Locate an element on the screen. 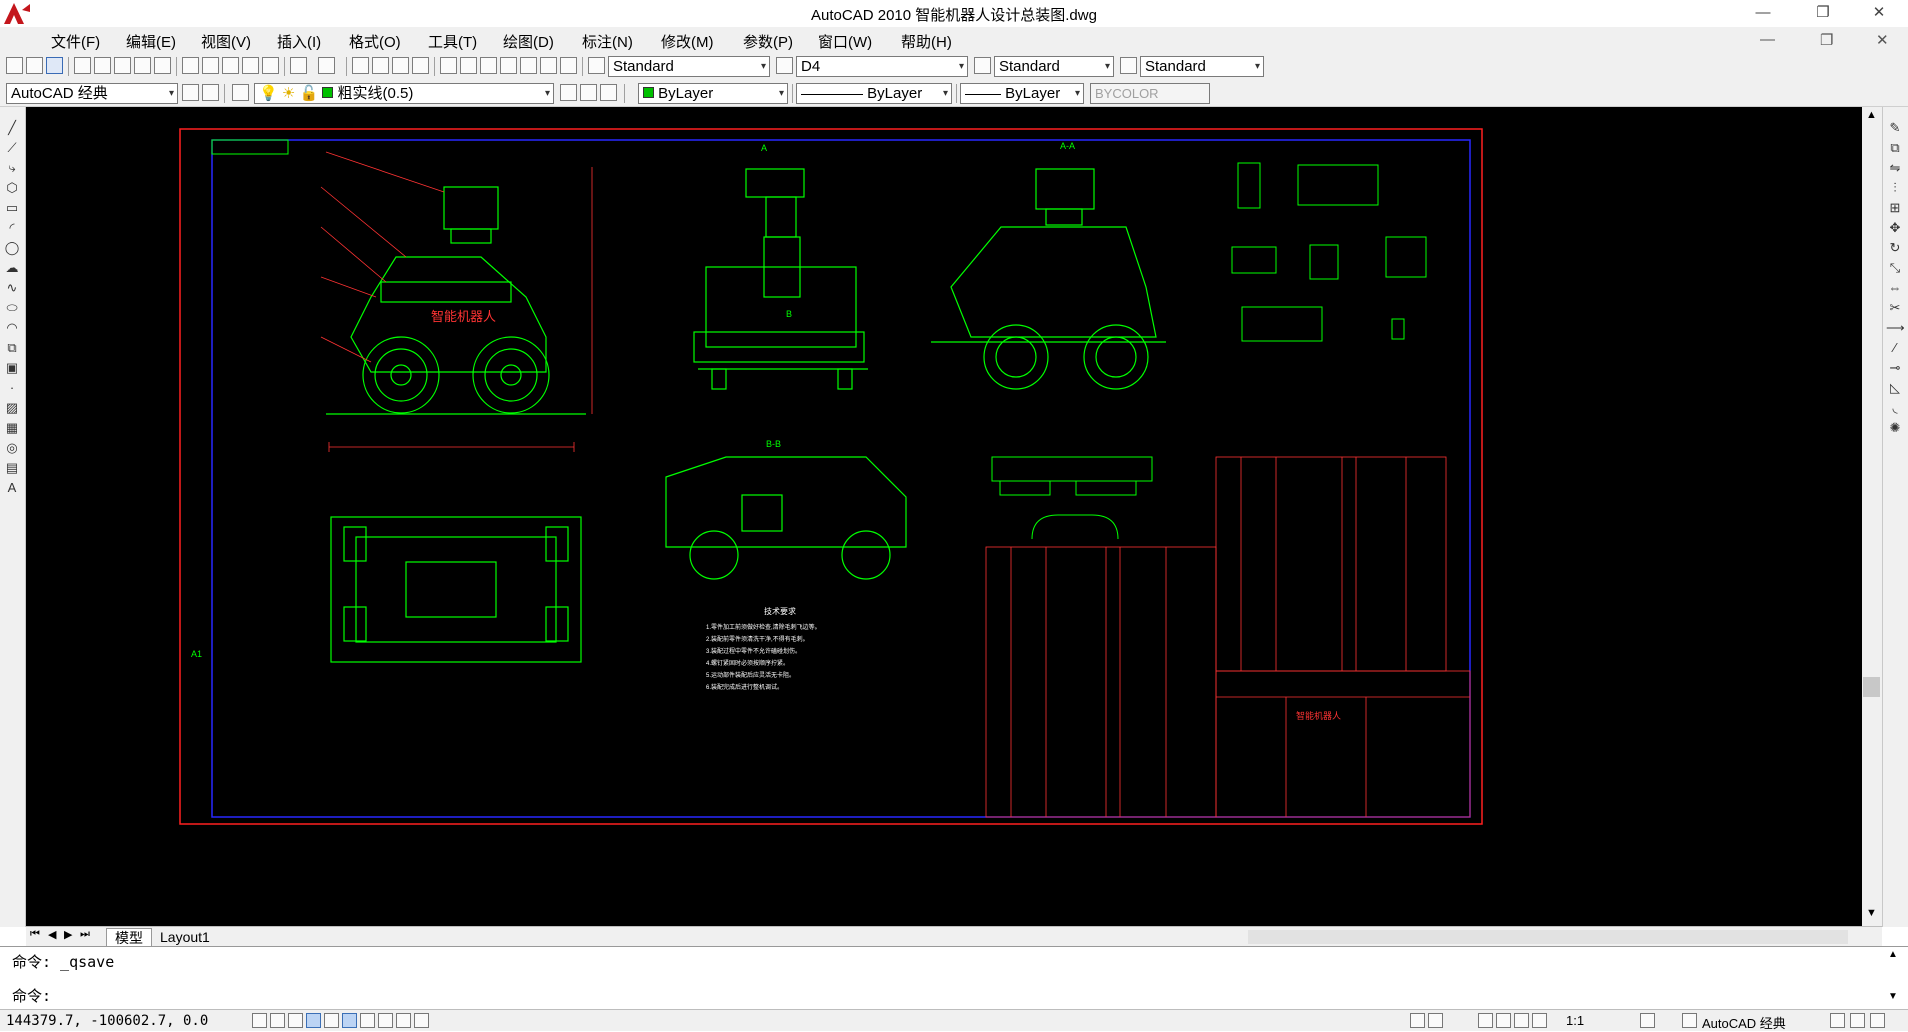 The height and width of the screenshot is (1032, 1908). showmotion-icon is located at coordinates (1539, 1020).